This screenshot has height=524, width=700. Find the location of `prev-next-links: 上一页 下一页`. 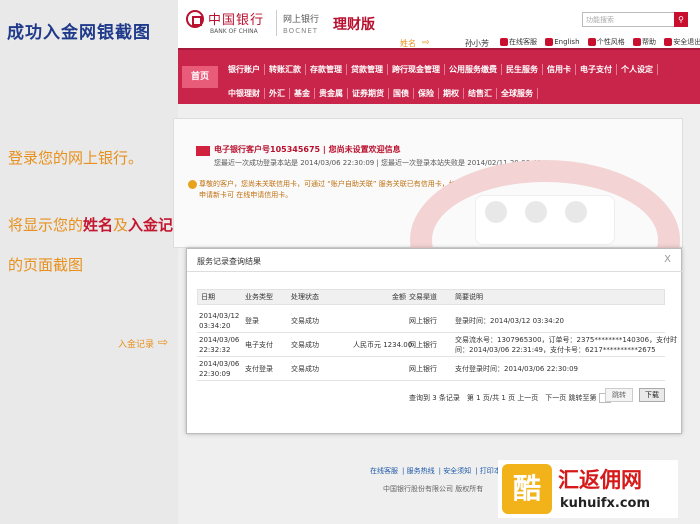

prev-next-links: 上一页 下一页 is located at coordinates (541, 398).